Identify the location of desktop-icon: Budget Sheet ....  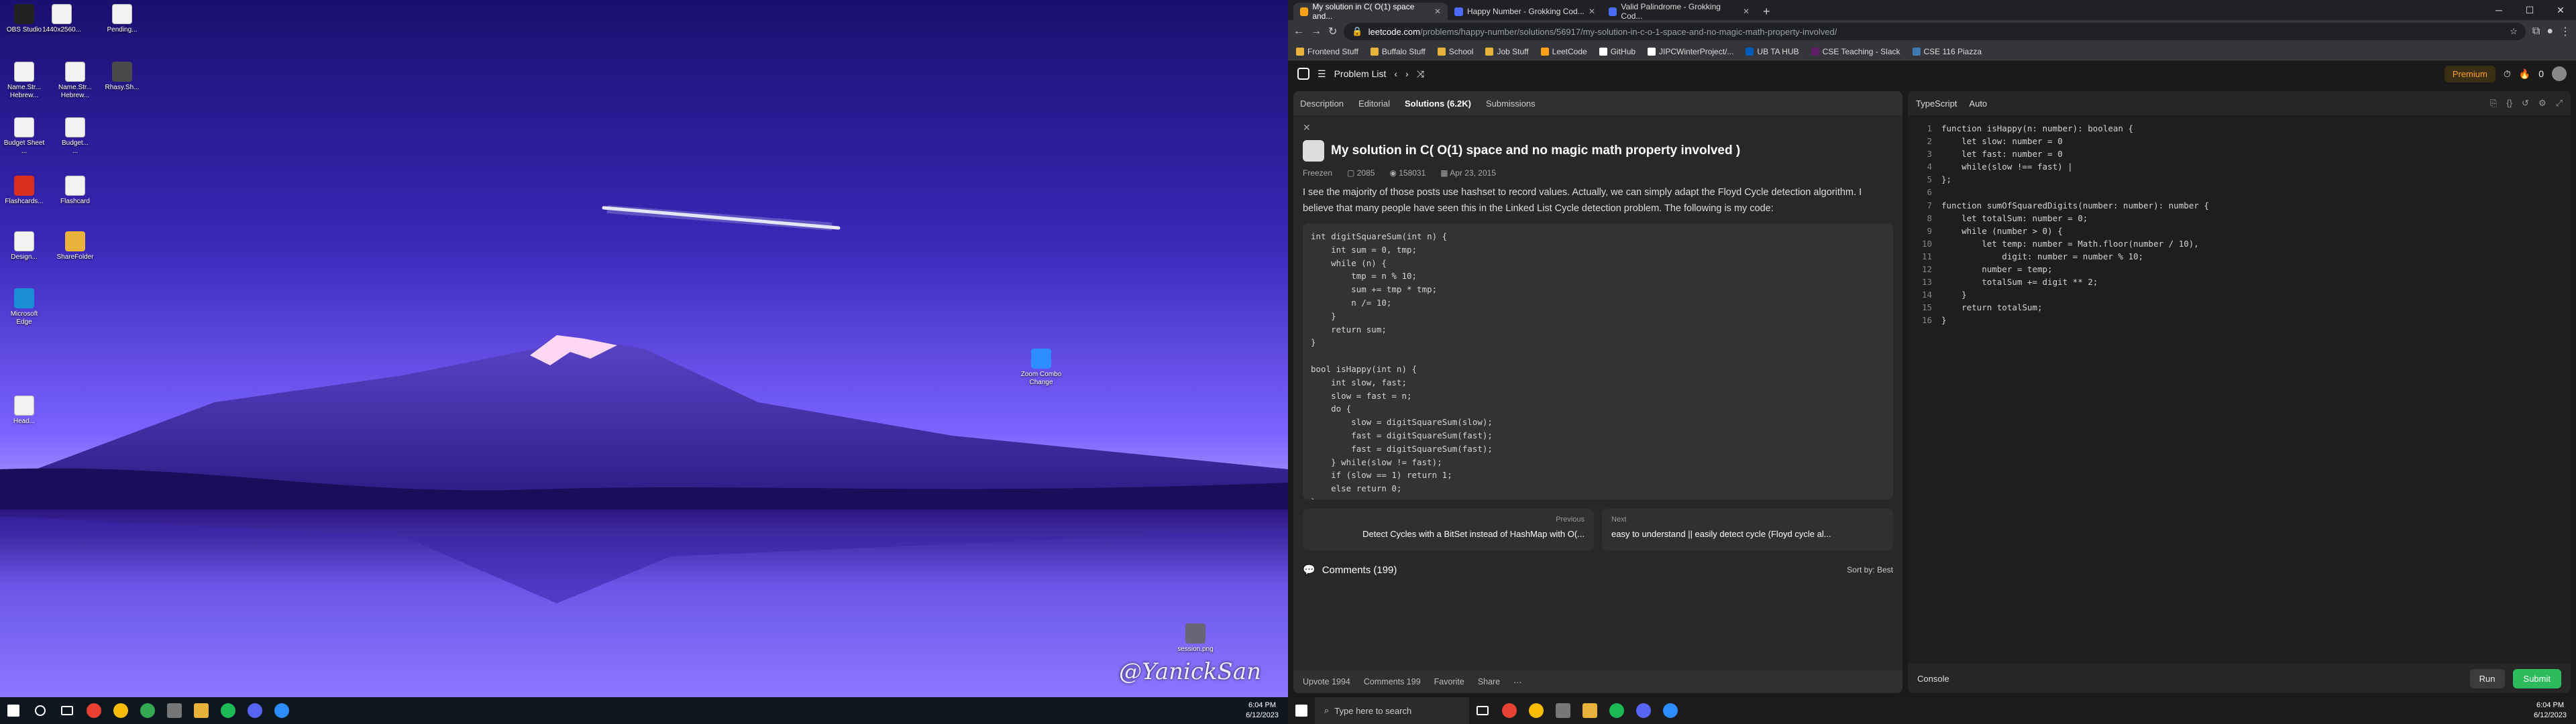
(24, 136).